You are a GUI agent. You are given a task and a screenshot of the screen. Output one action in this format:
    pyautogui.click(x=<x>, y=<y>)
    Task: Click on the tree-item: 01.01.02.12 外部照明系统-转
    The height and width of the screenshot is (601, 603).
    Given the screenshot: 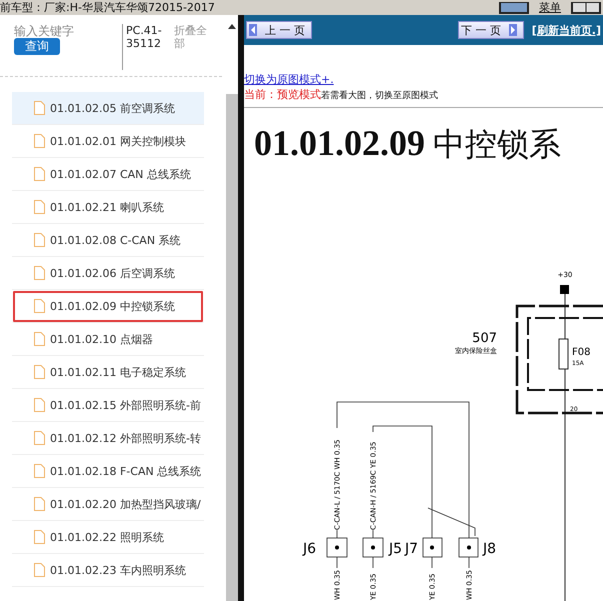 What is the action you would take?
    pyautogui.click(x=108, y=438)
    